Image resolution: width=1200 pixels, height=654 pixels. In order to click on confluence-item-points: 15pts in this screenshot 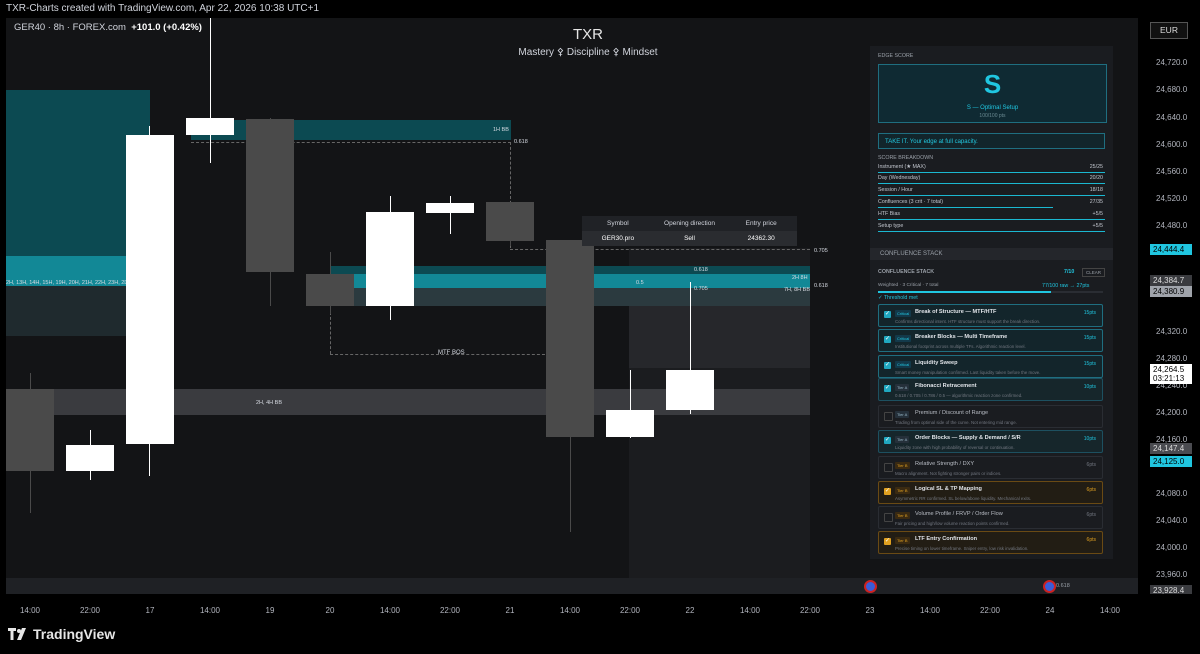, I will do `click(1089, 338)`.